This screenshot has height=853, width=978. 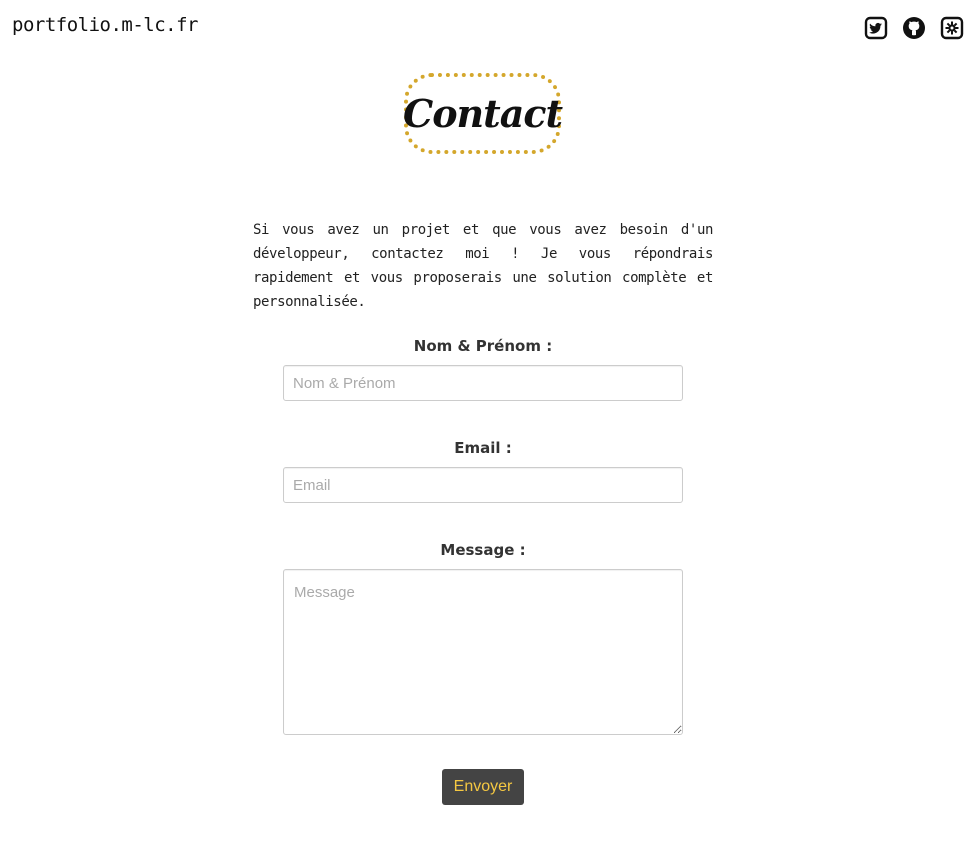 What do you see at coordinates (483, 383) in the screenshot?
I see `name-input` at bounding box center [483, 383].